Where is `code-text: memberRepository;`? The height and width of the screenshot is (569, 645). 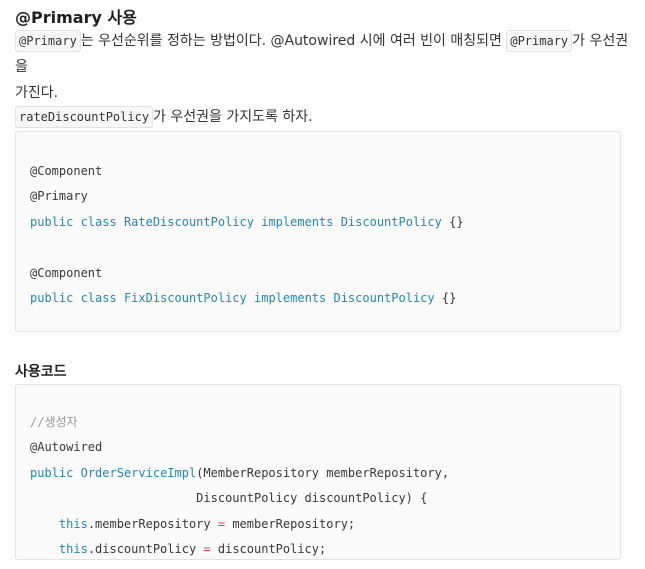 code-text: memberRepository; is located at coordinates (290, 523).